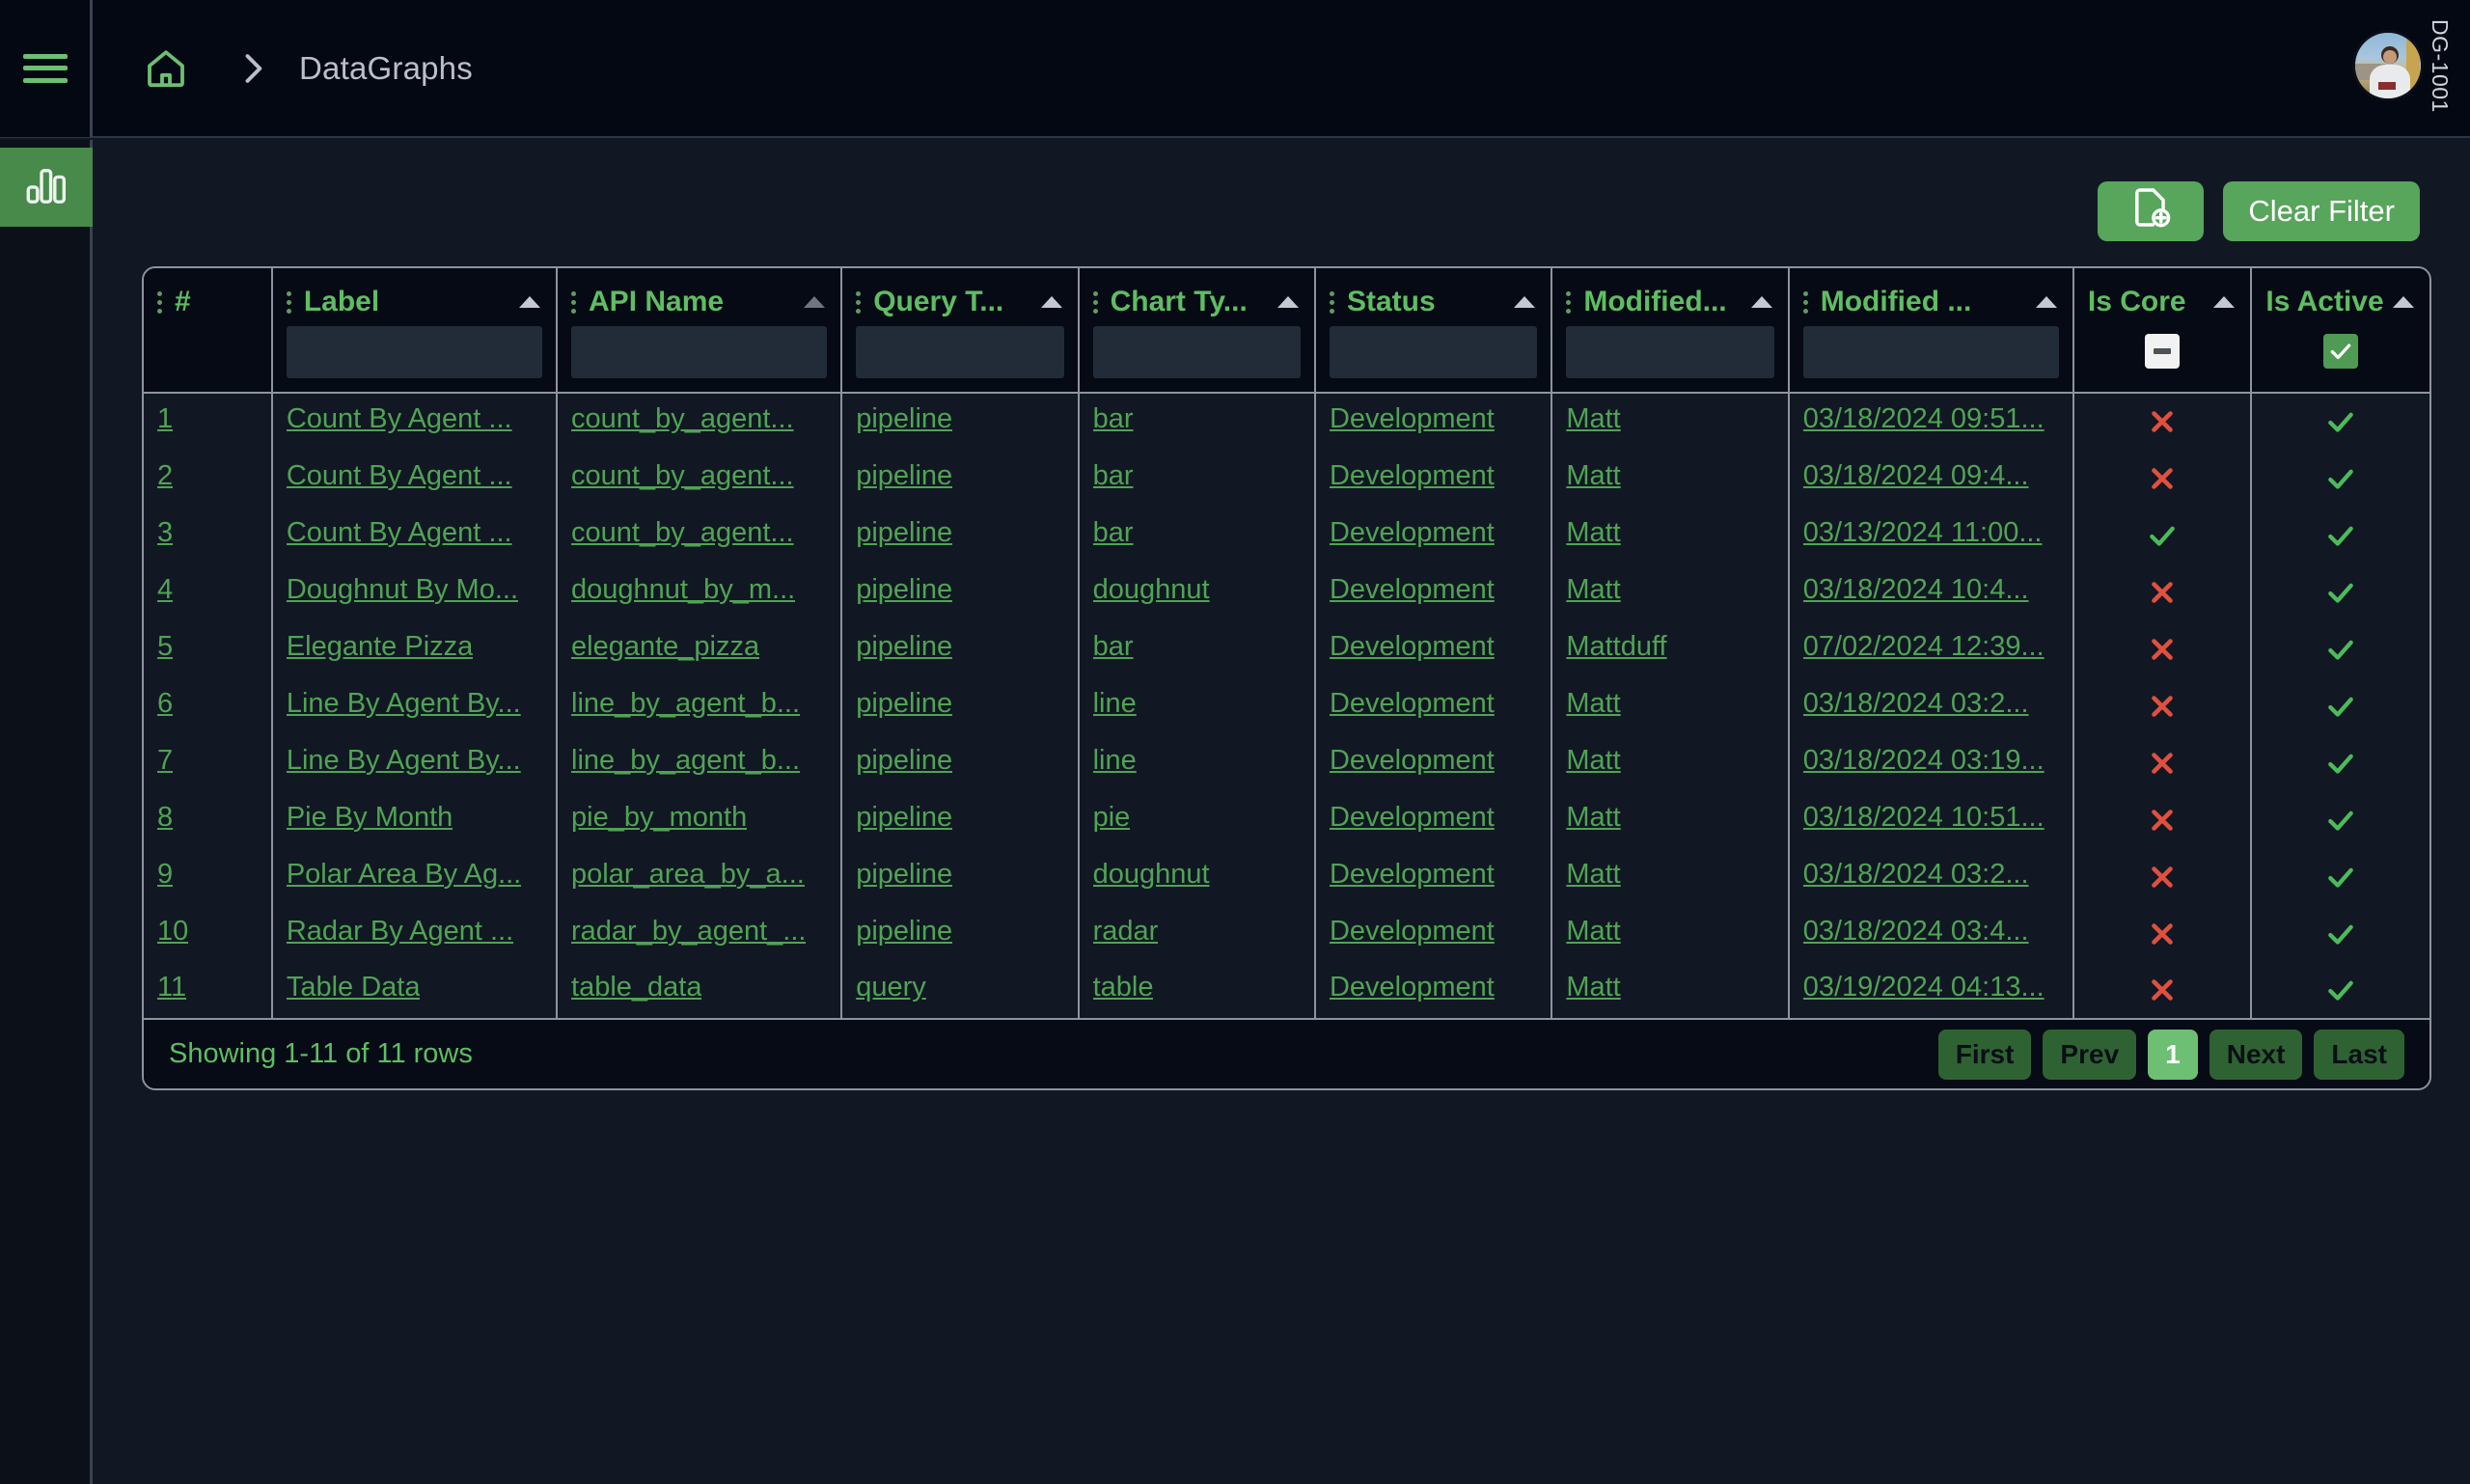  I want to click on cell-link: radar, so click(1126, 932).